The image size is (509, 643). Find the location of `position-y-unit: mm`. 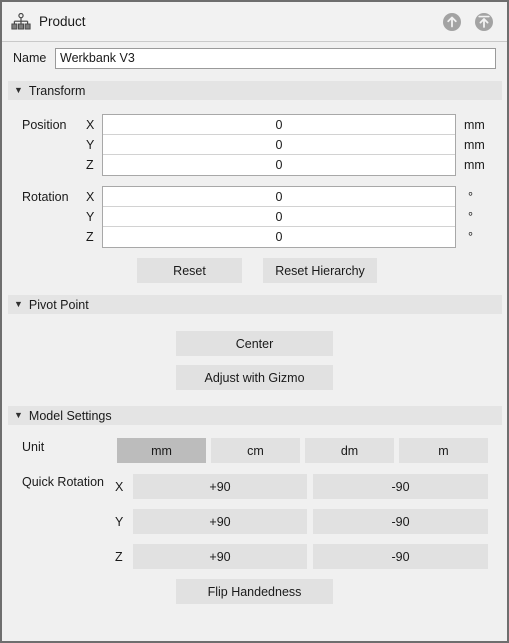

position-y-unit: mm is located at coordinates (474, 145).